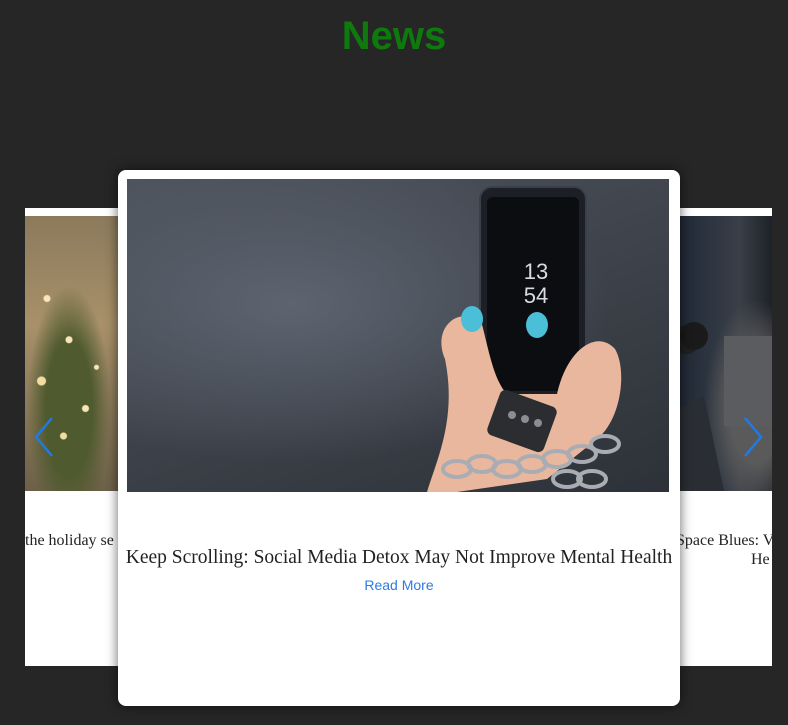  Describe the element at coordinates (724, 540) in the screenshot. I see `card-title: Space Blues: V` at that location.